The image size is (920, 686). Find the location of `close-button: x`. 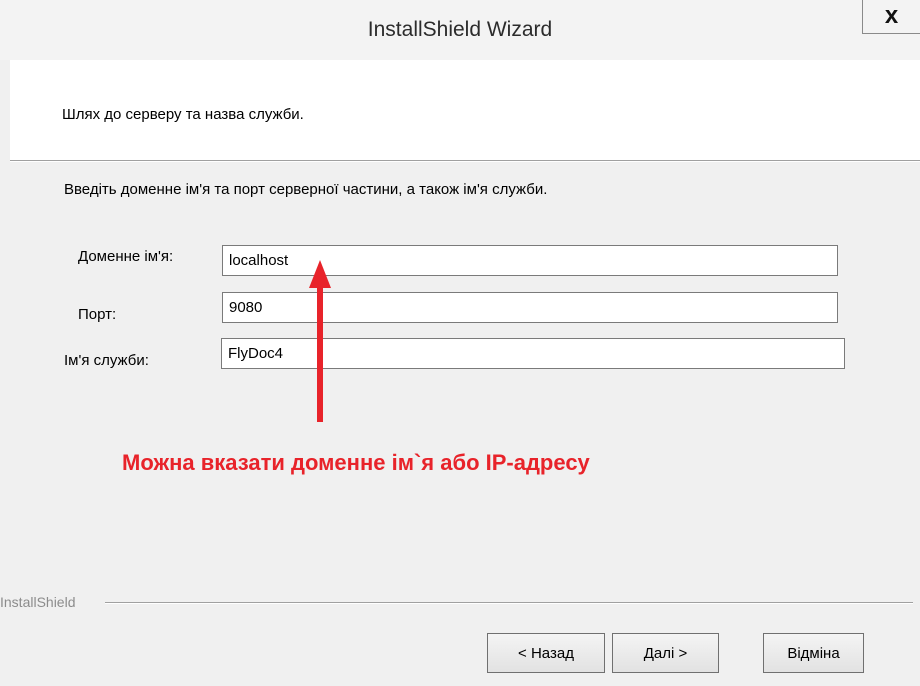

close-button: x is located at coordinates (891, 17).